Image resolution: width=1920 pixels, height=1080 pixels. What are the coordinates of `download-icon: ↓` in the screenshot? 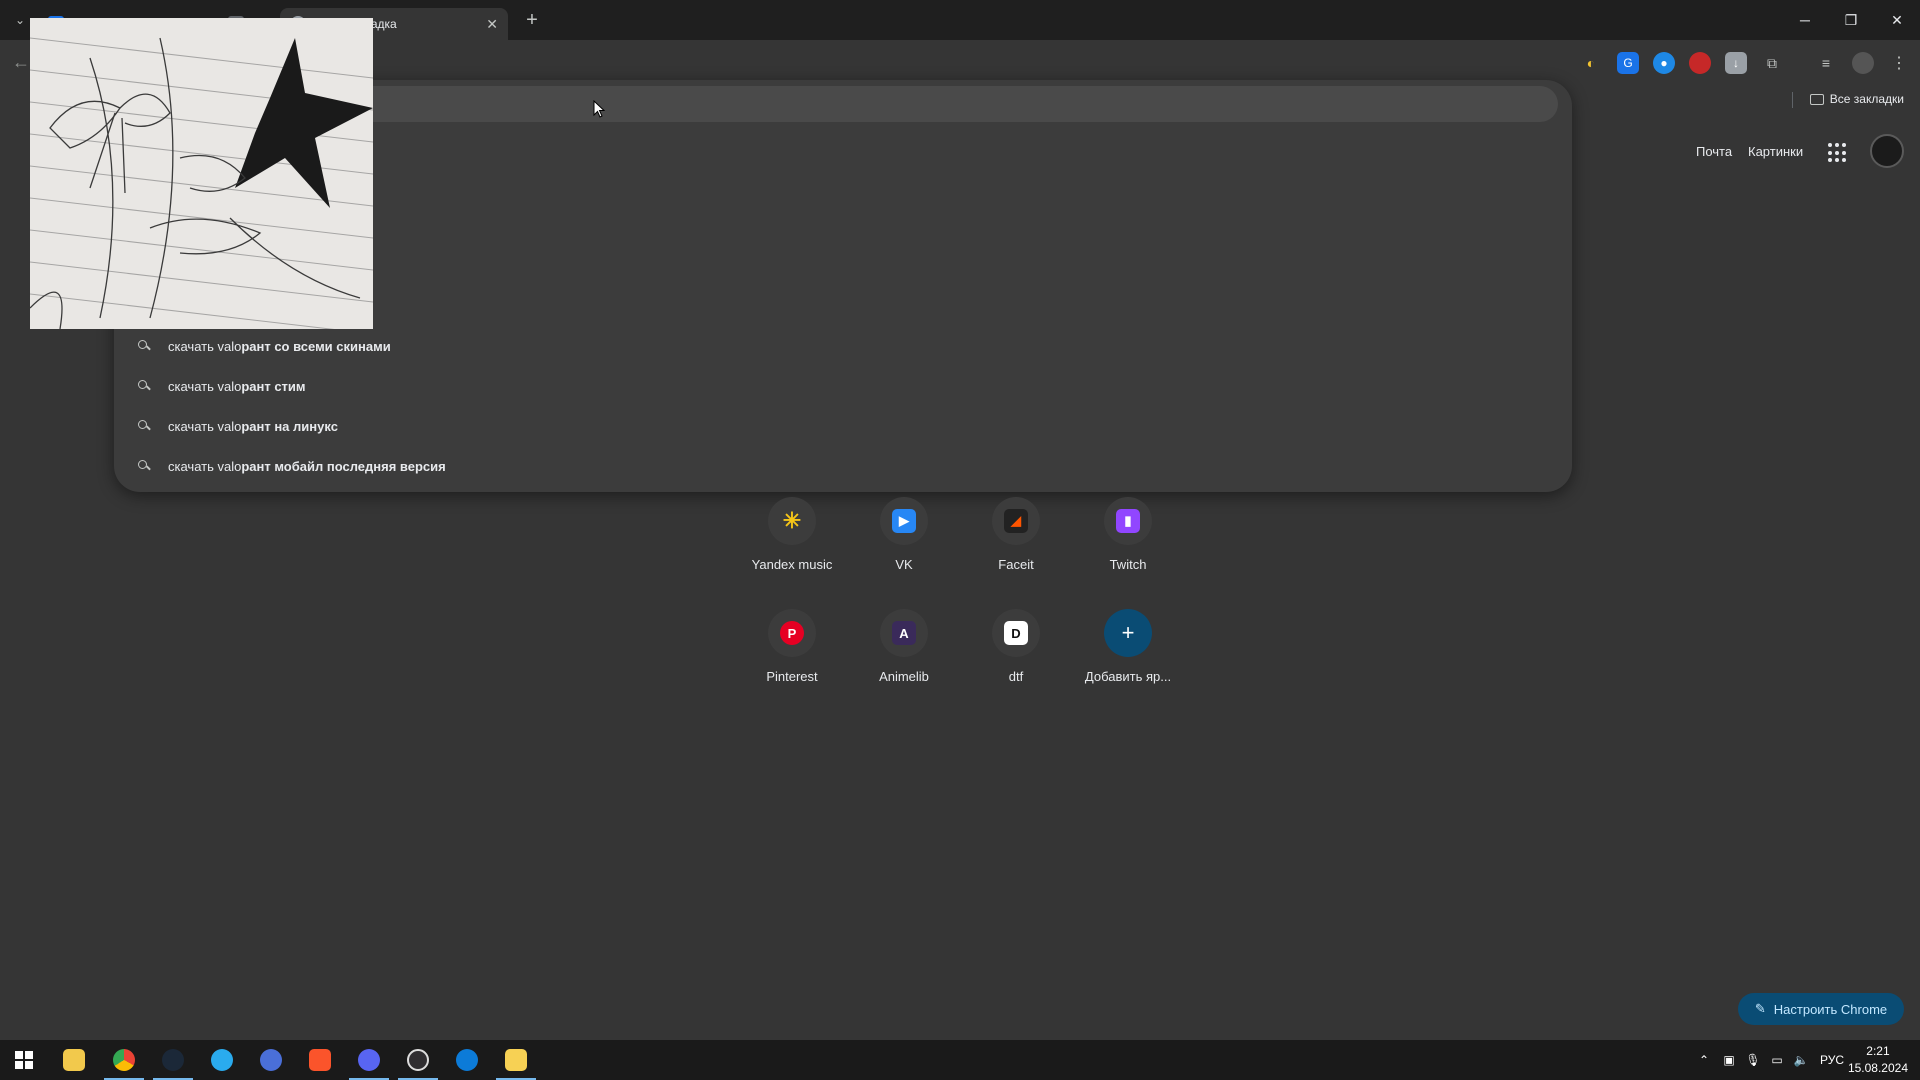 It's located at (1736, 63).